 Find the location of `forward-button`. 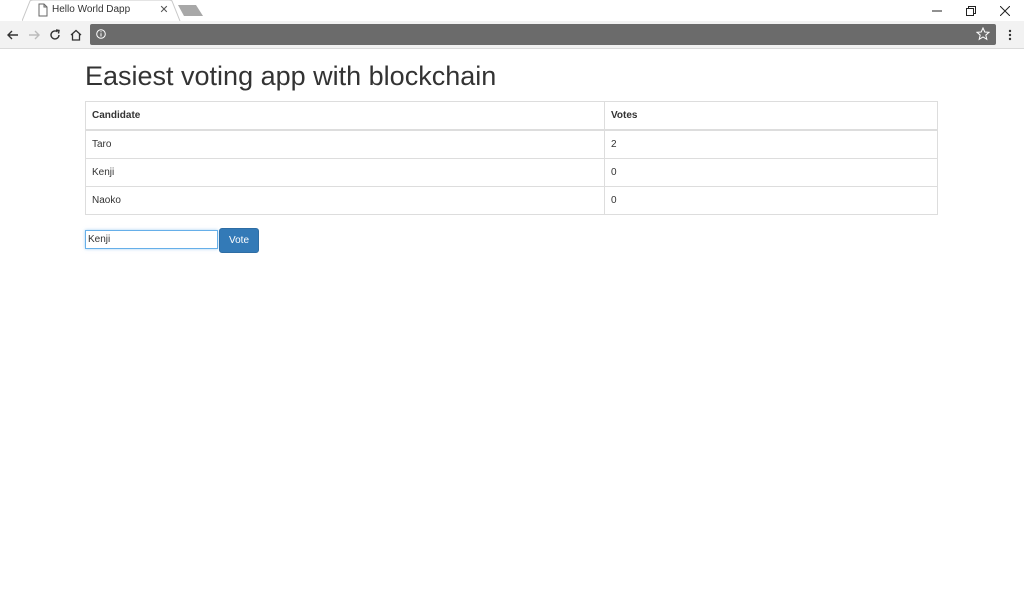

forward-button is located at coordinates (34, 35).